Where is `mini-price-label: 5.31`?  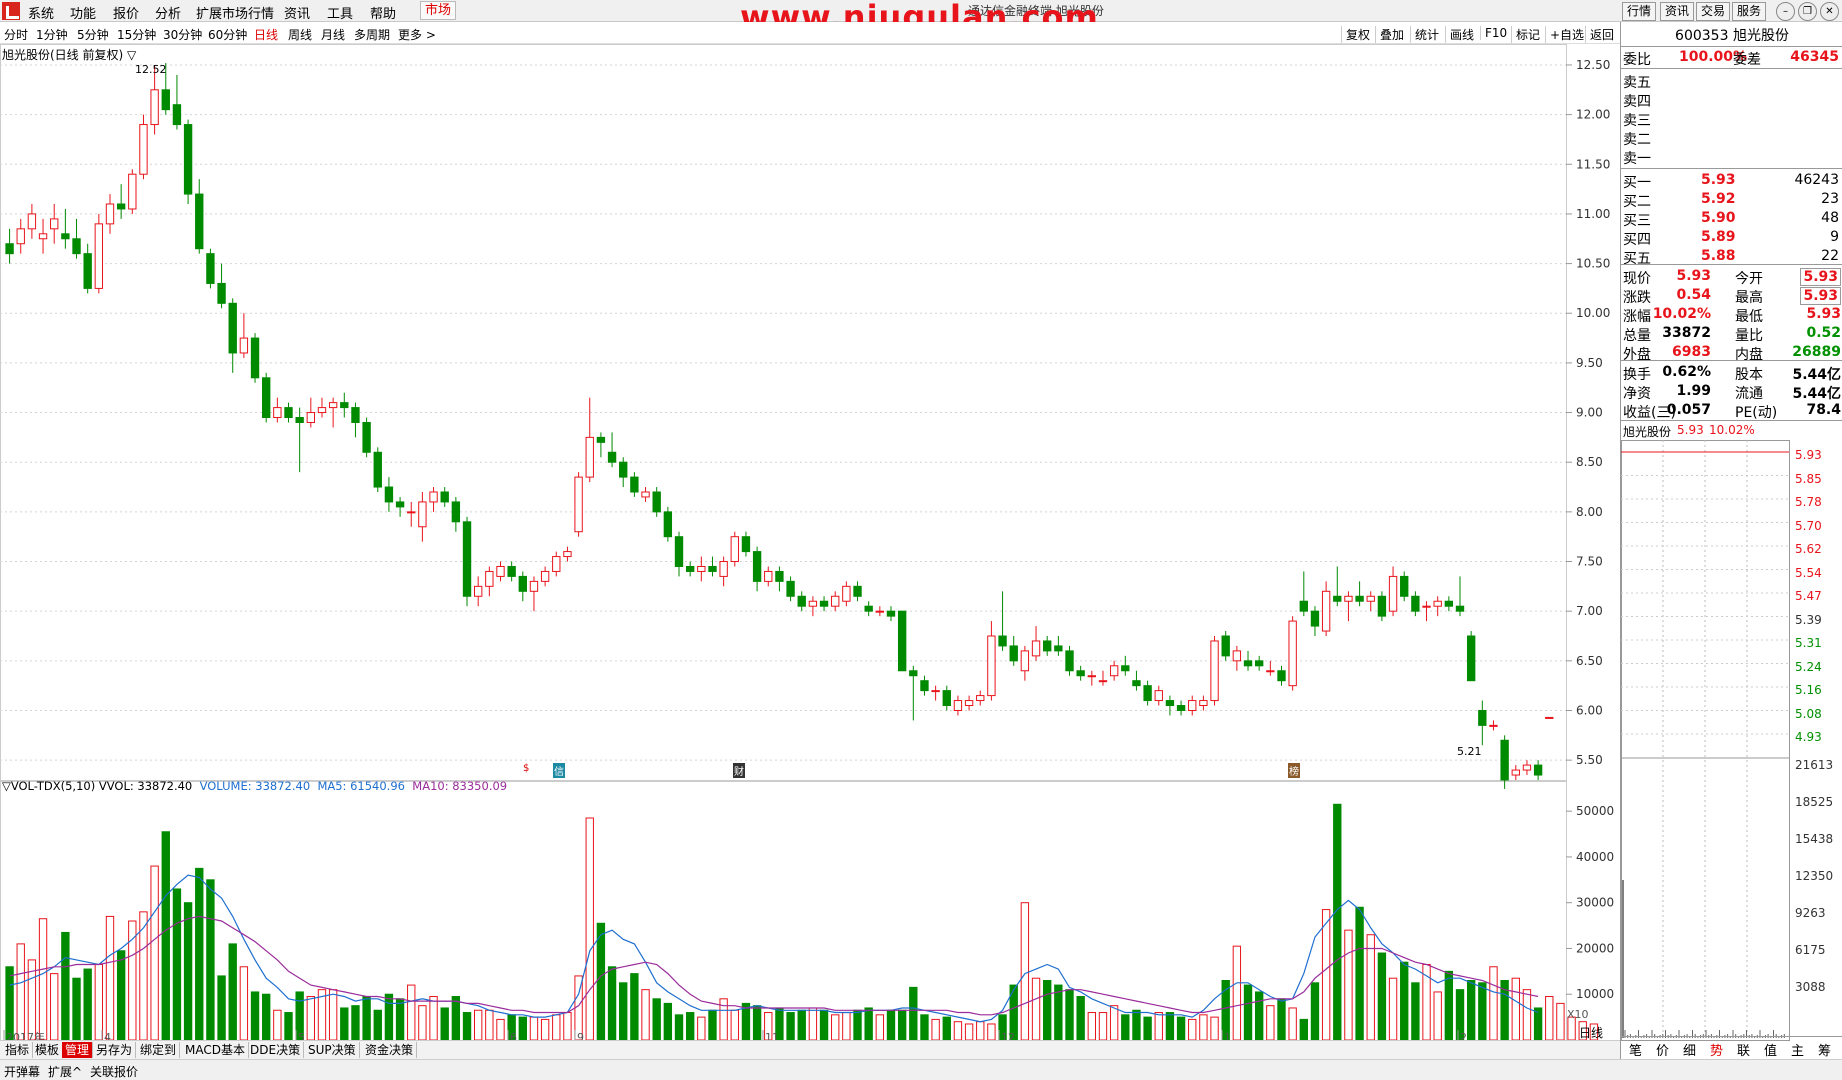
mini-price-label: 5.31 is located at coordinates (1808, 643).